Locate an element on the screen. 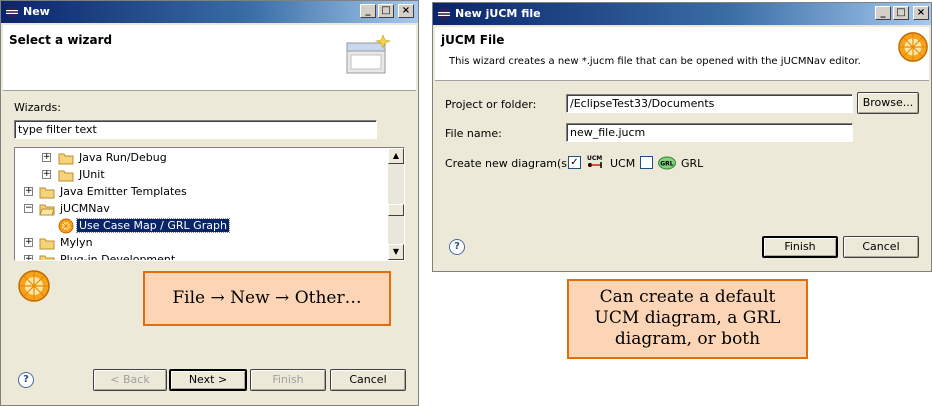 This screenshot has width=932, height=406. project-folder-label: Project or folder: is located at coordinates (491, 104).